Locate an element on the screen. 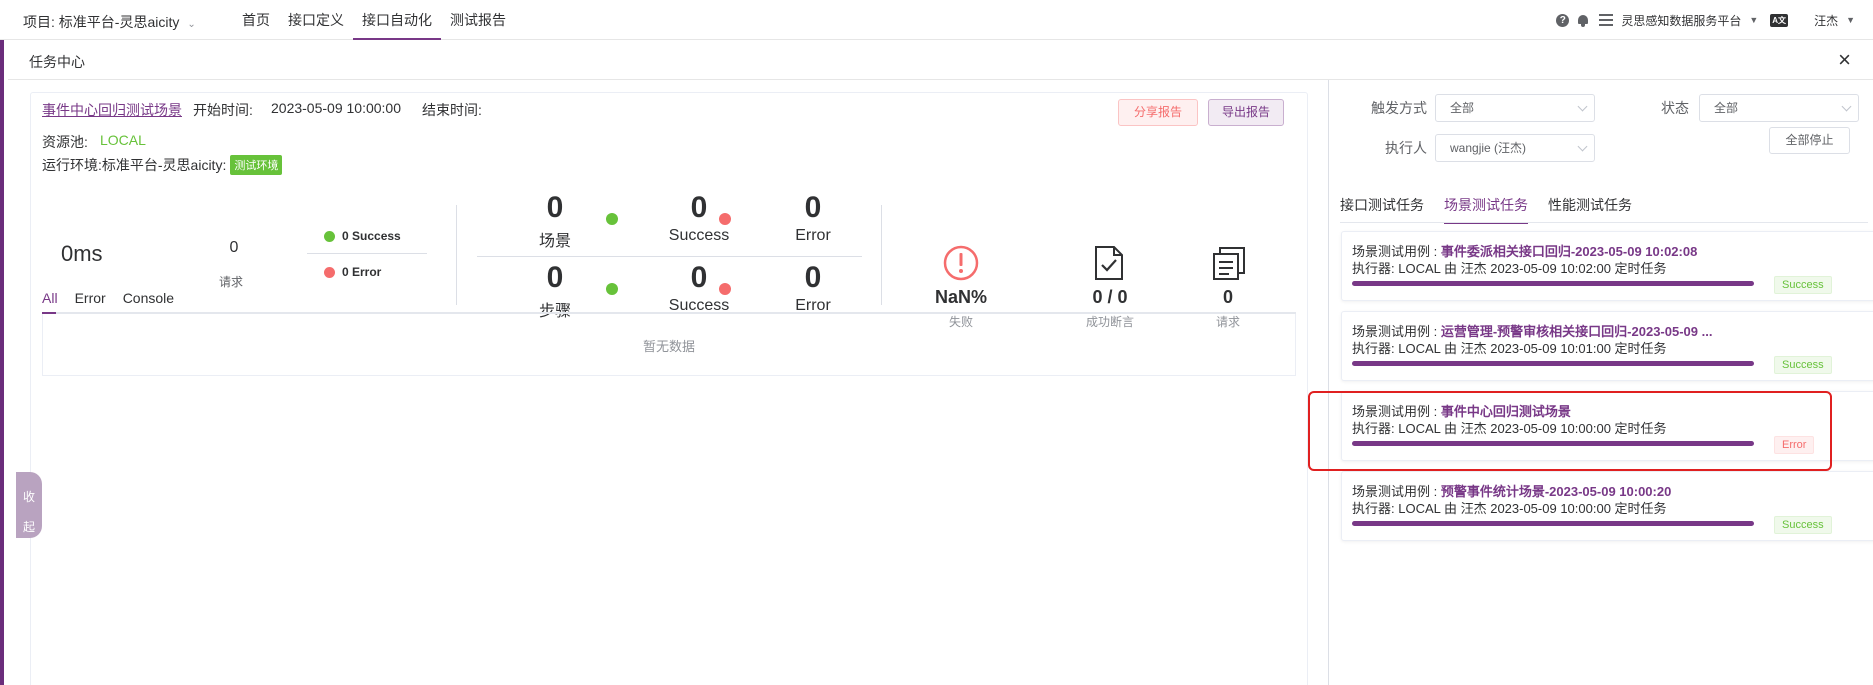  task-tabs-underline is located at coordinates (1604, 222).